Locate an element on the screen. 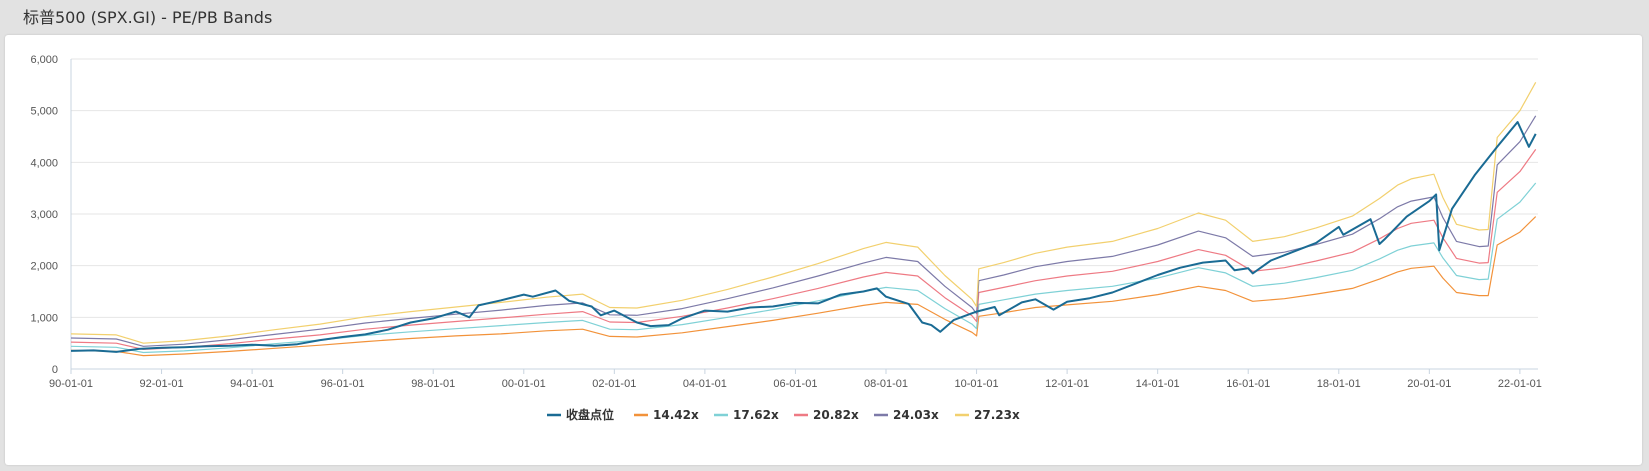 Image resolution: width=1649 pixels, height=471 pixels. x-tick-label: 20-01-01 is located at coordinates (1429, 384).